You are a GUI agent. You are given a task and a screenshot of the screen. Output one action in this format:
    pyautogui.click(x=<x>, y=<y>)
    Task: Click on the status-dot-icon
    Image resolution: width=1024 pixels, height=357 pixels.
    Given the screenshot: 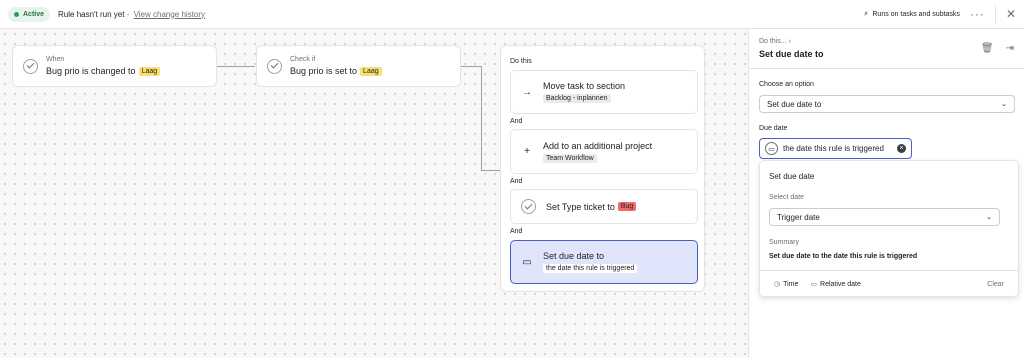 What is the action you would take?
    pyautogui.click(x=16, y=14)
    